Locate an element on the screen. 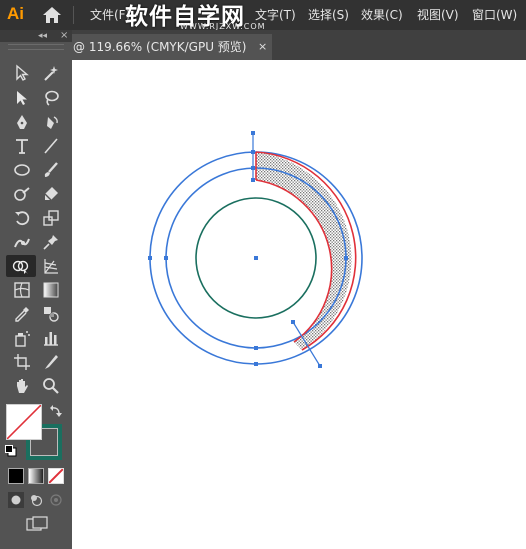 This screenshot has height=549, width=526. perspective-grid-tool-icon is located at coordinates (51, 266).